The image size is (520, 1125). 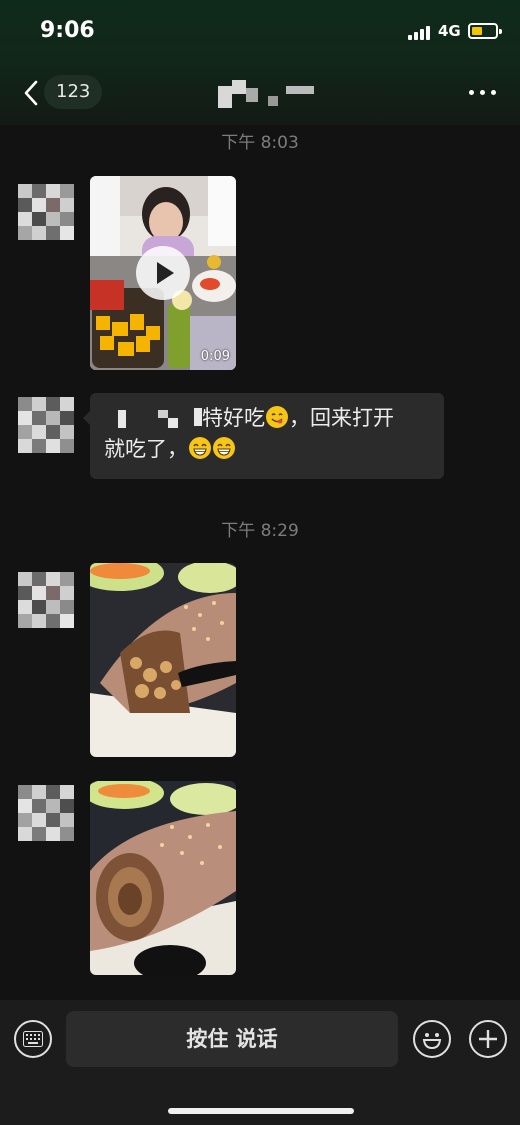 What do you see at coordinates (277, 417) in the screenshot?
I see `yum-emoji-icon` at bounding box center [277, 417].